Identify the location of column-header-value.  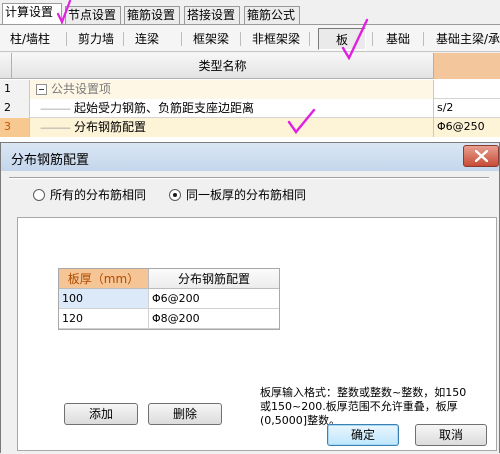
(467, 66).